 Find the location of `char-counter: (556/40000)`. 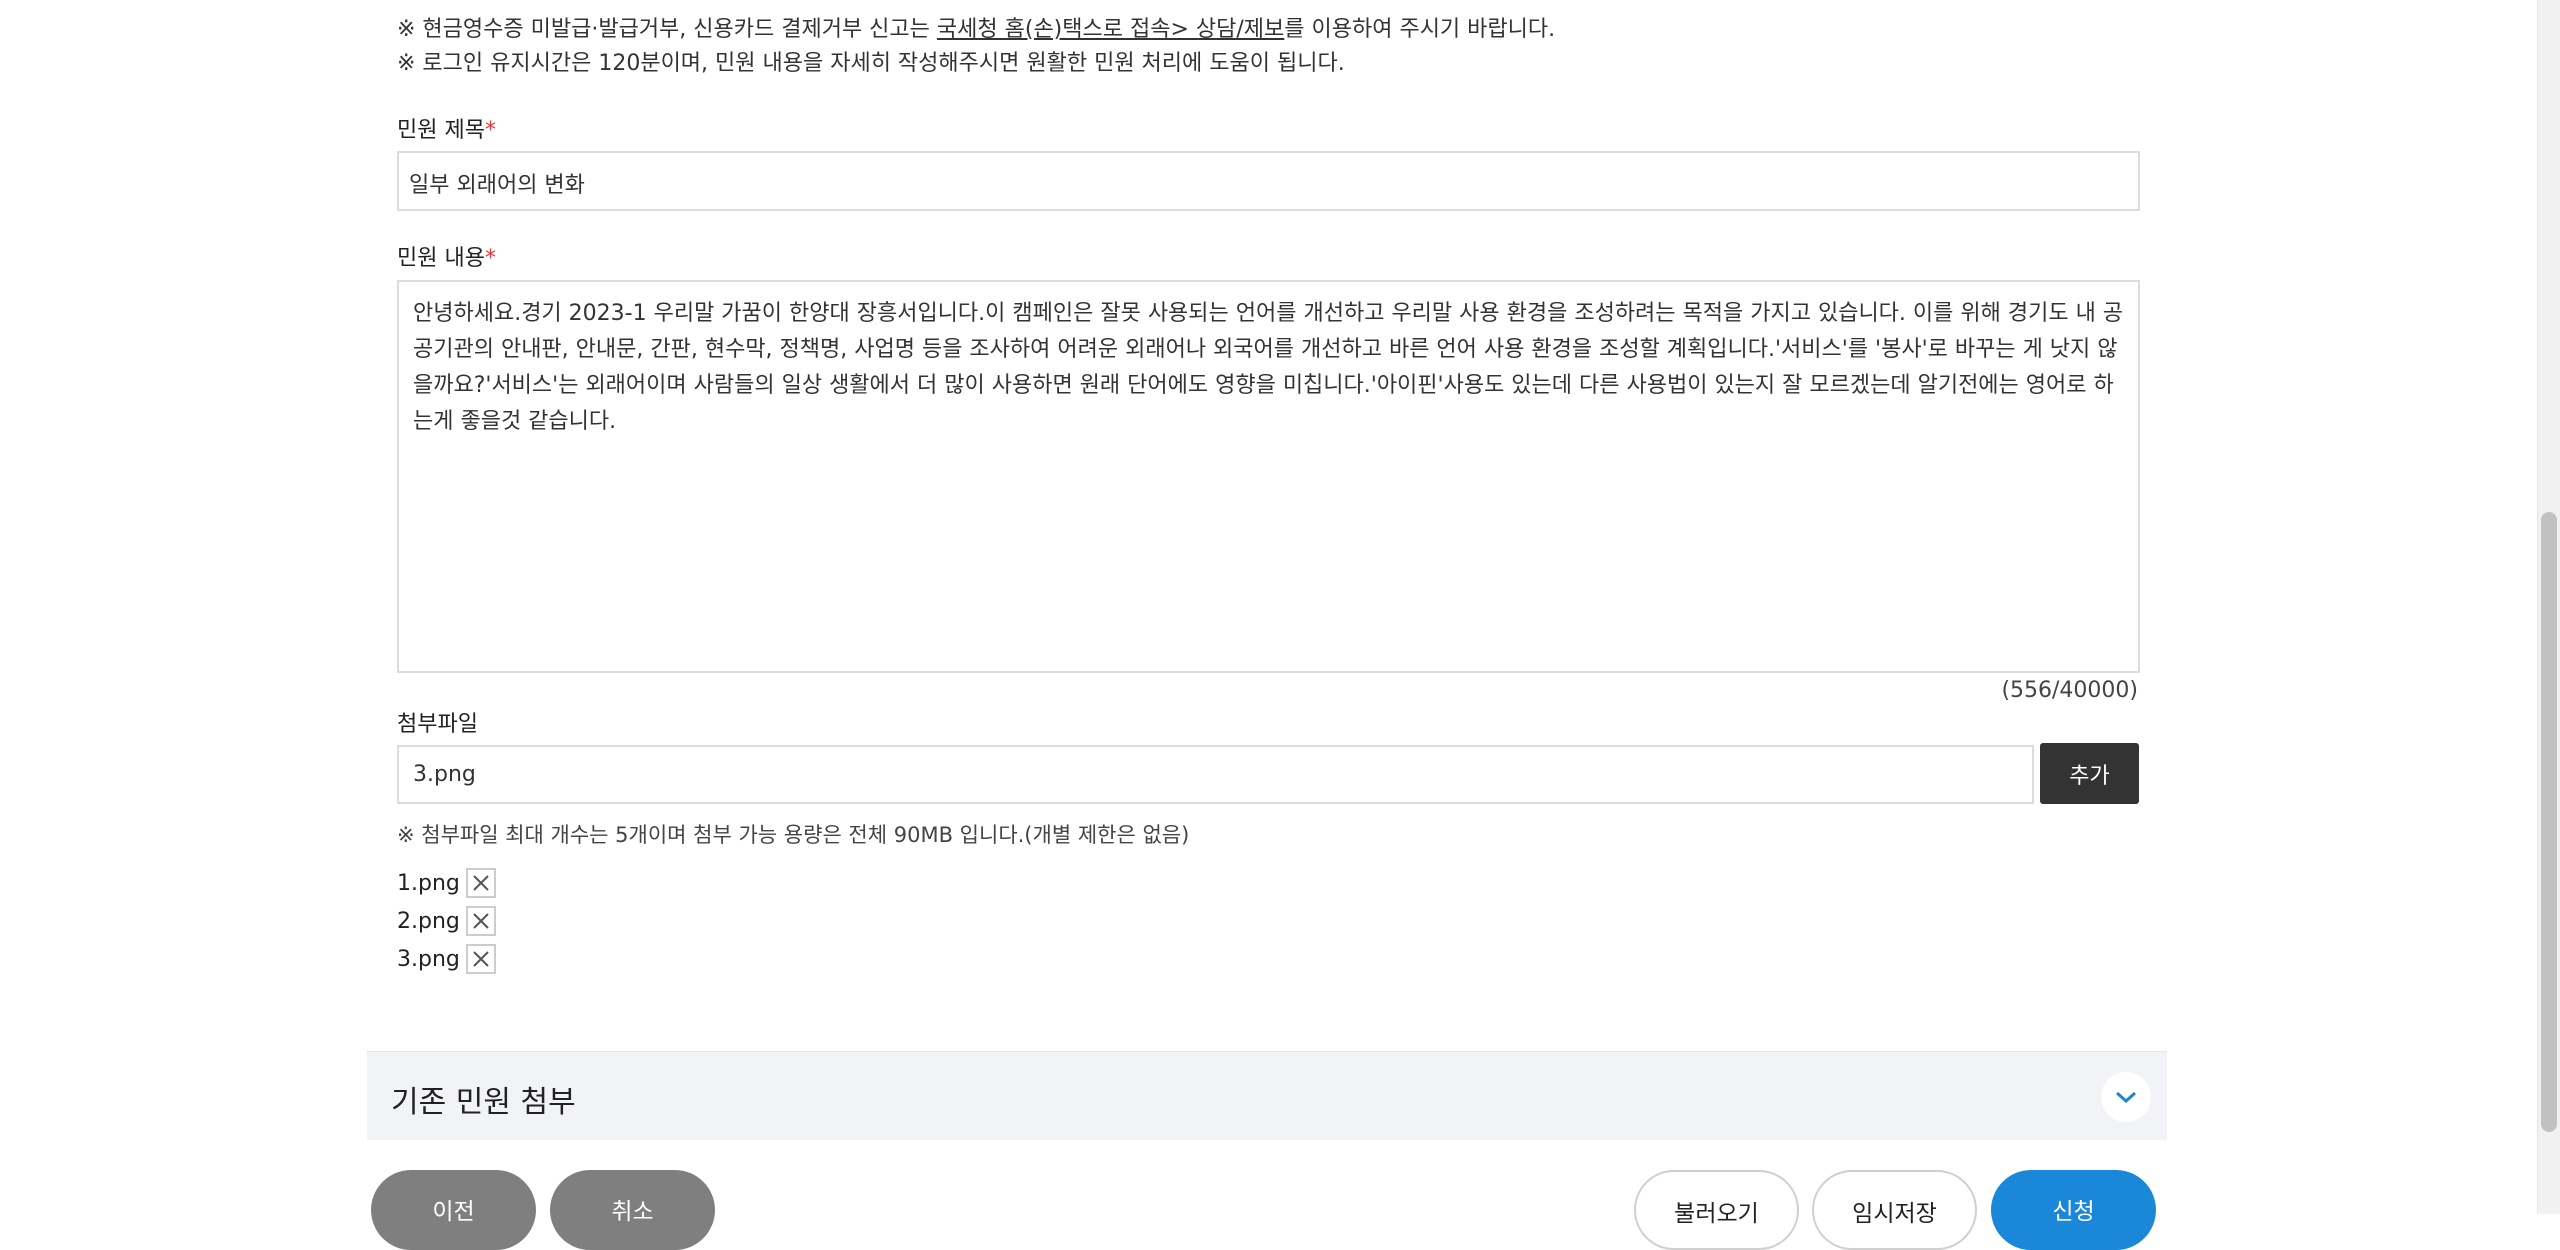

char-counter: (556/40000) is located at coordinates (2069, 690).